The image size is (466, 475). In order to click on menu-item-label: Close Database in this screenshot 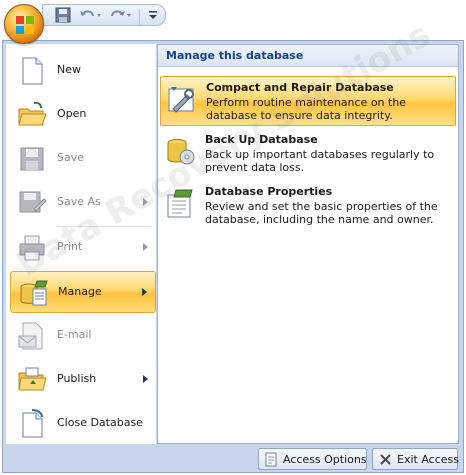, I will do `click(100, 422)`.